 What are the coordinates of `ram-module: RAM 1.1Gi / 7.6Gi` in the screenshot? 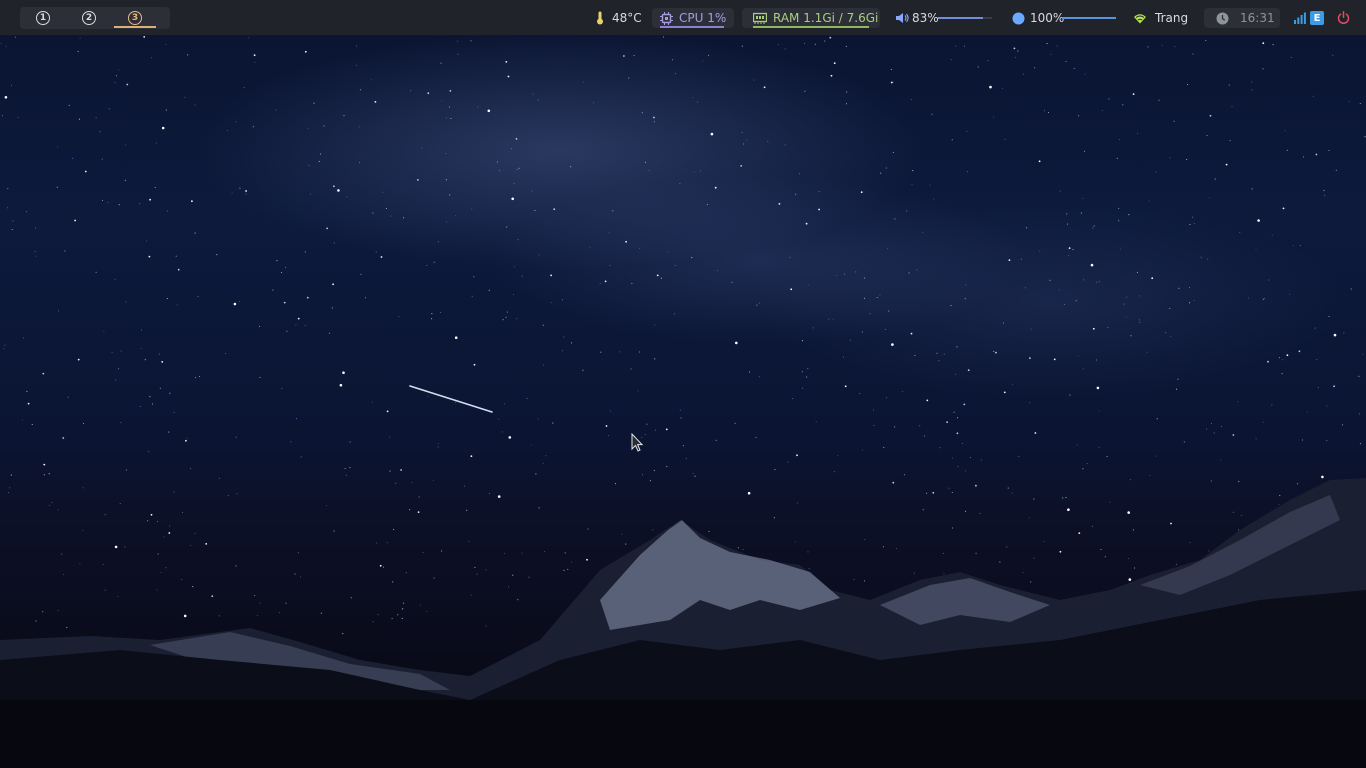 It's located at (815, 18).